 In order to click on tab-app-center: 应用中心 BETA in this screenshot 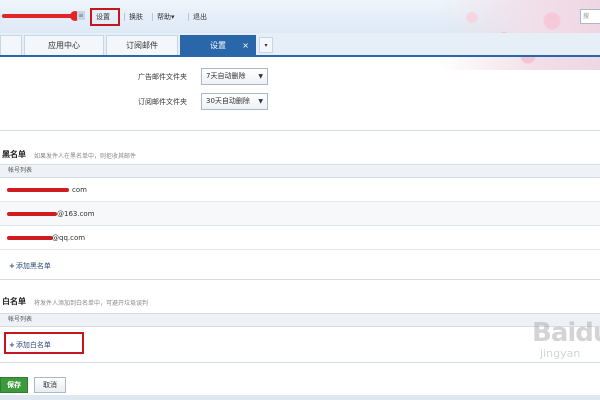, I will do `click(72, 45)`.